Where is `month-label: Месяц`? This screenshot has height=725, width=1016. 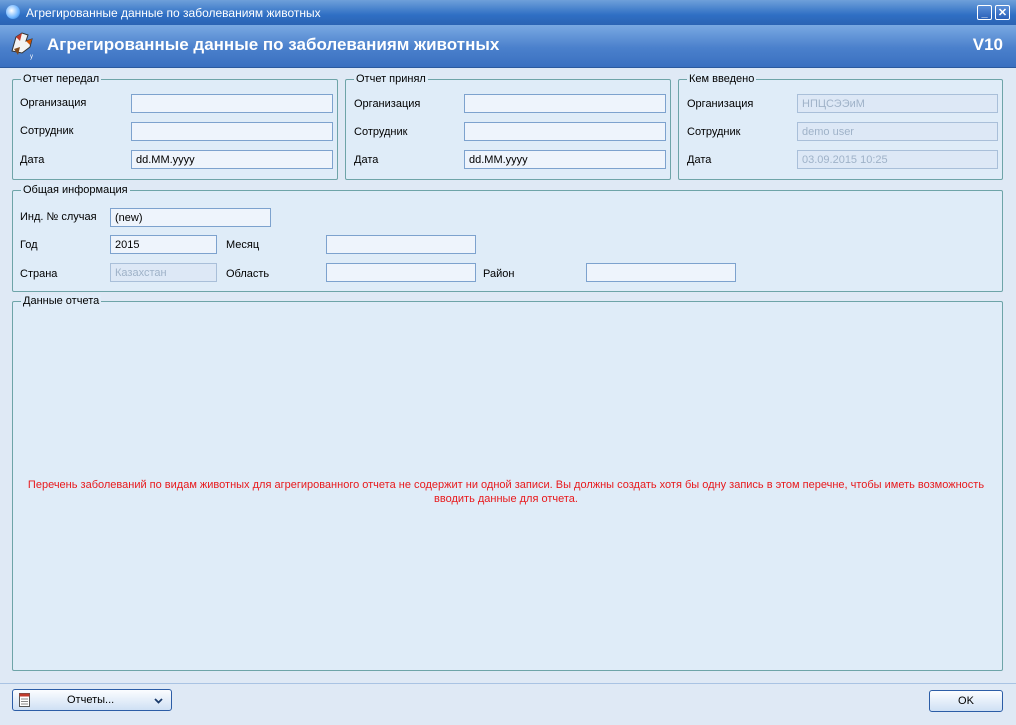
month-label: Месяц is located at coordinates (243, 245).